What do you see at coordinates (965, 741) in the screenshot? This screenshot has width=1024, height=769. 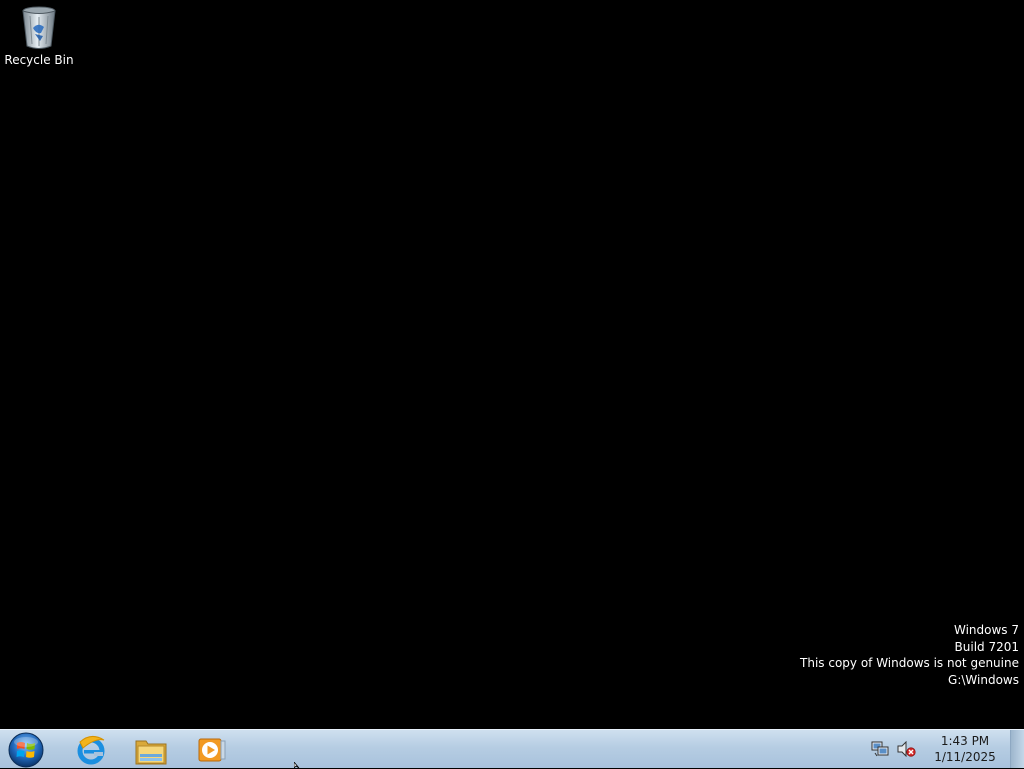 I see `clock-time: 1:43 PM` at bounding box center [965, 741].